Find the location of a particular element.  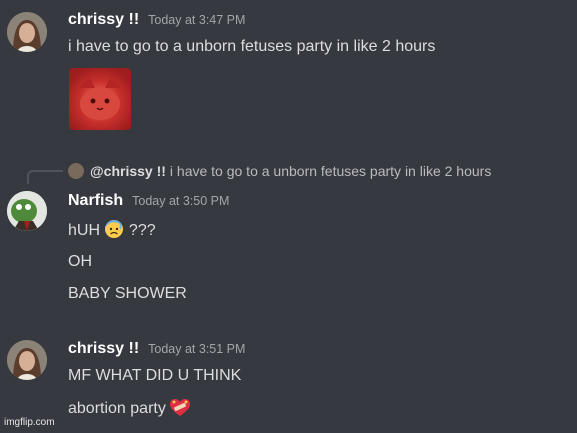

red-cat-image is located at coordinates (100, 98).